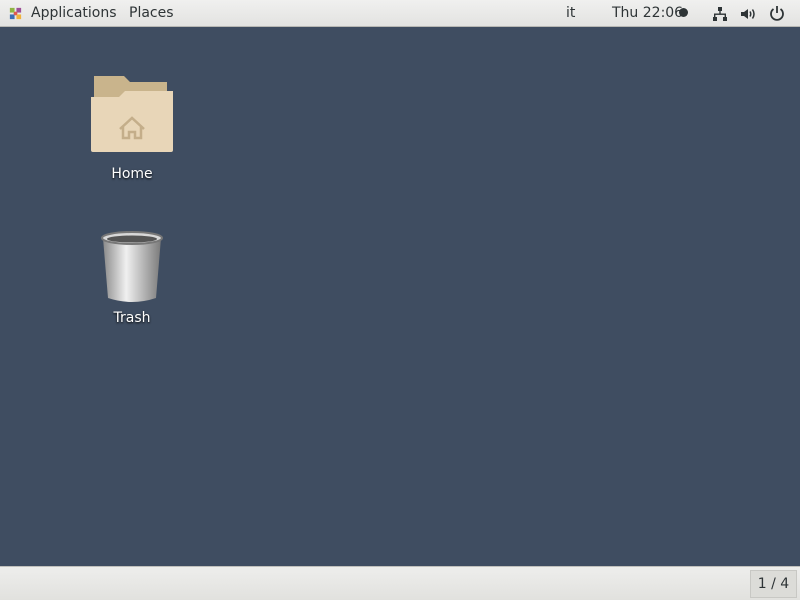 This screenshot has width=800, height=600. What do you see at coordinates (720, 14) in the screenshot?
I see `network-icon` at bounding box center [720, 14].